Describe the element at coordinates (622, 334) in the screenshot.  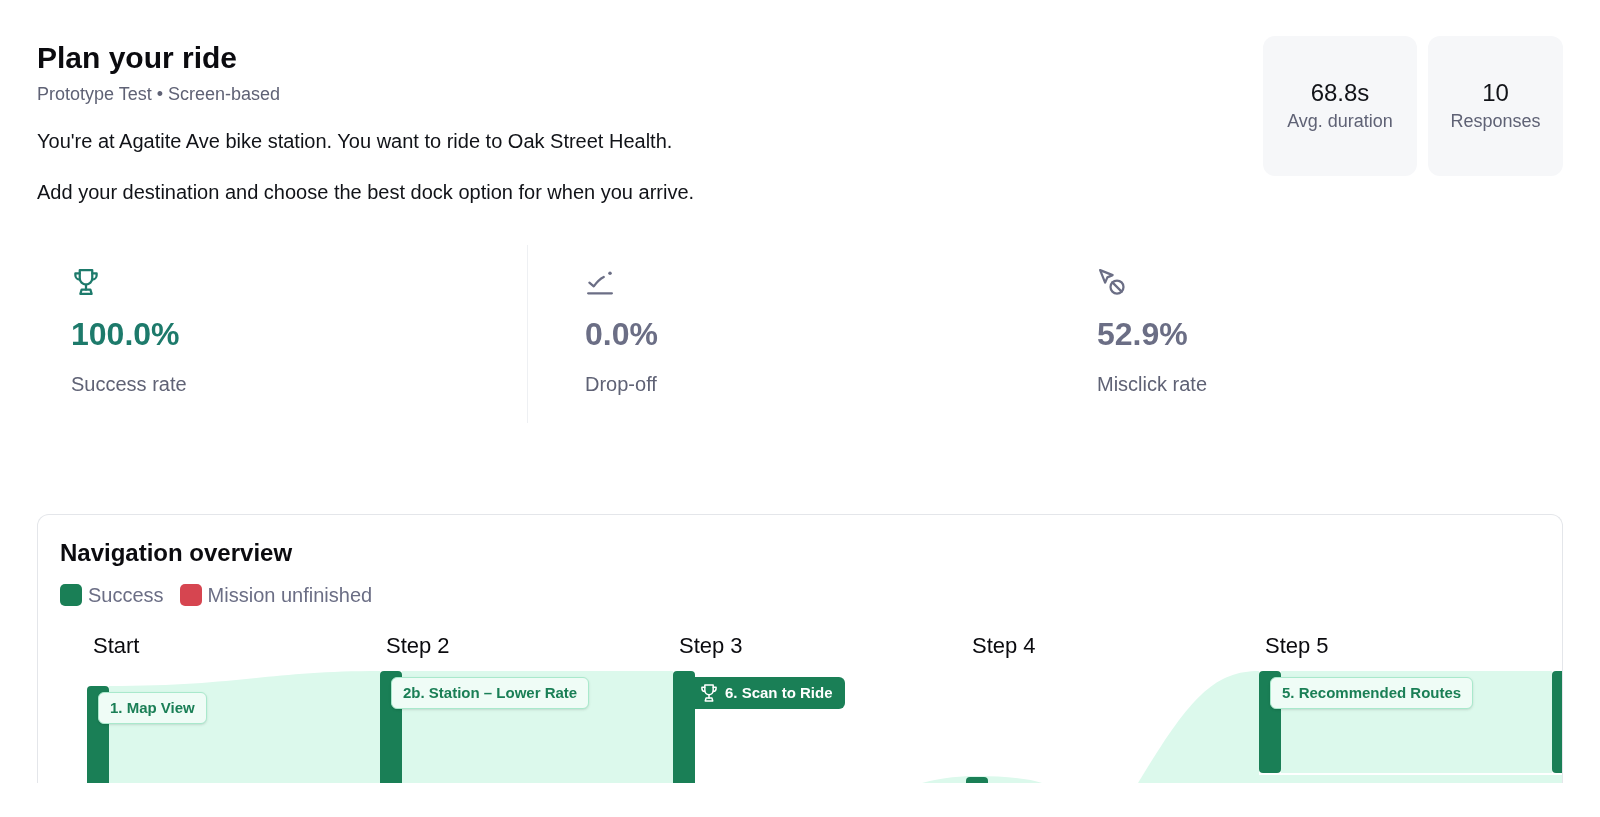
I see `metric-value: 0.0%` at that location.